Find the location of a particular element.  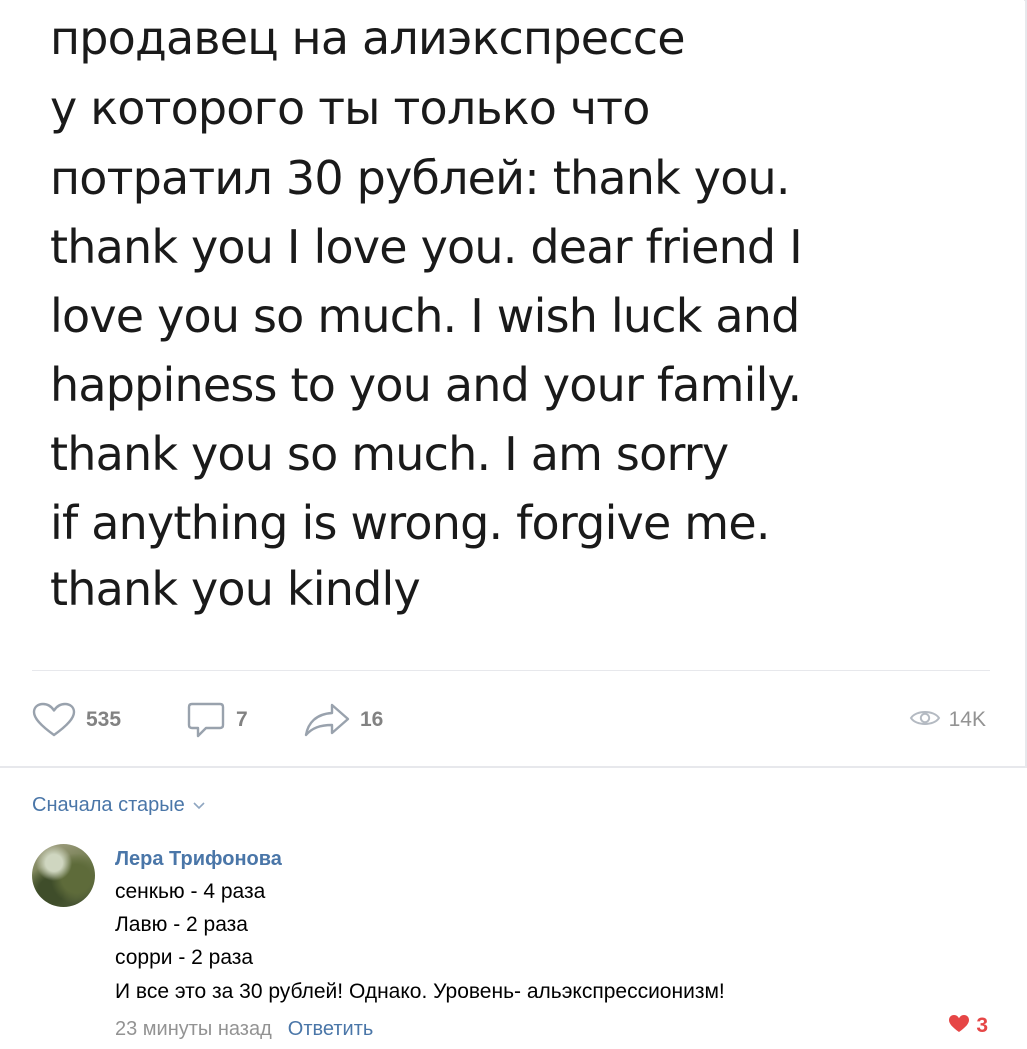

like-button: 535 is located at coordinates (76, 720).